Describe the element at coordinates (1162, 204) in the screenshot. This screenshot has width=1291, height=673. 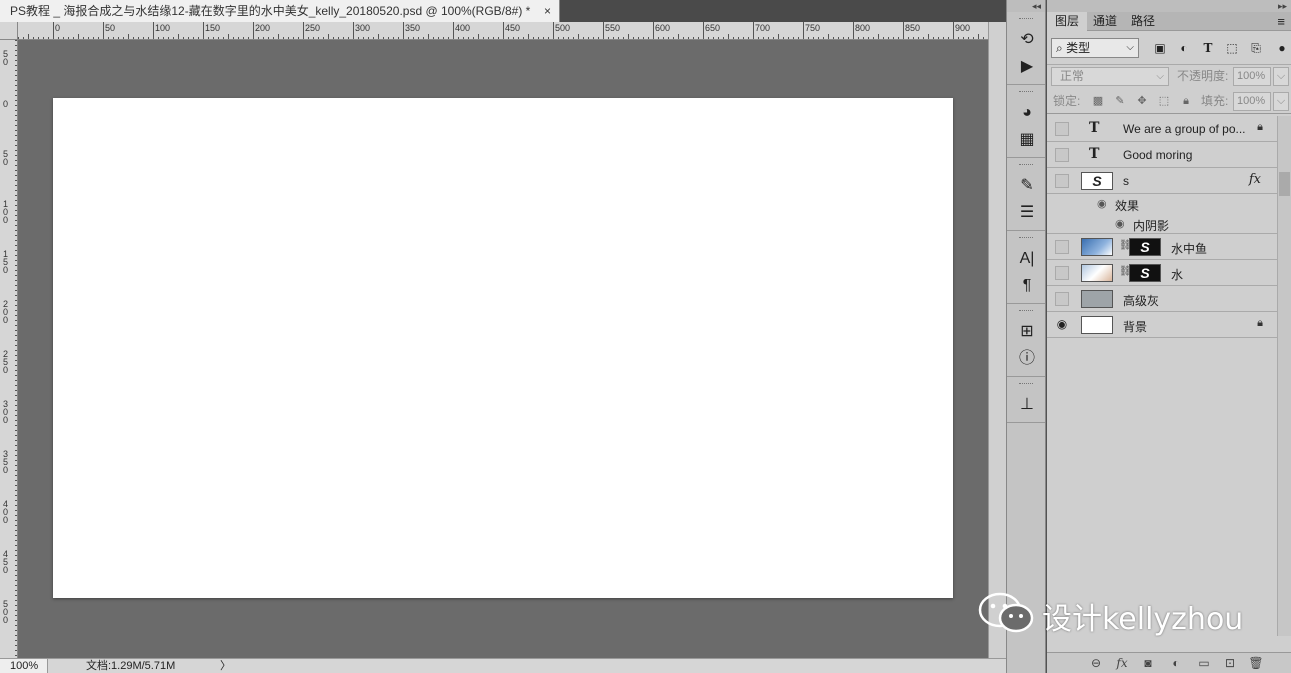
I see `effects-row: ◉ 效果` at that location.